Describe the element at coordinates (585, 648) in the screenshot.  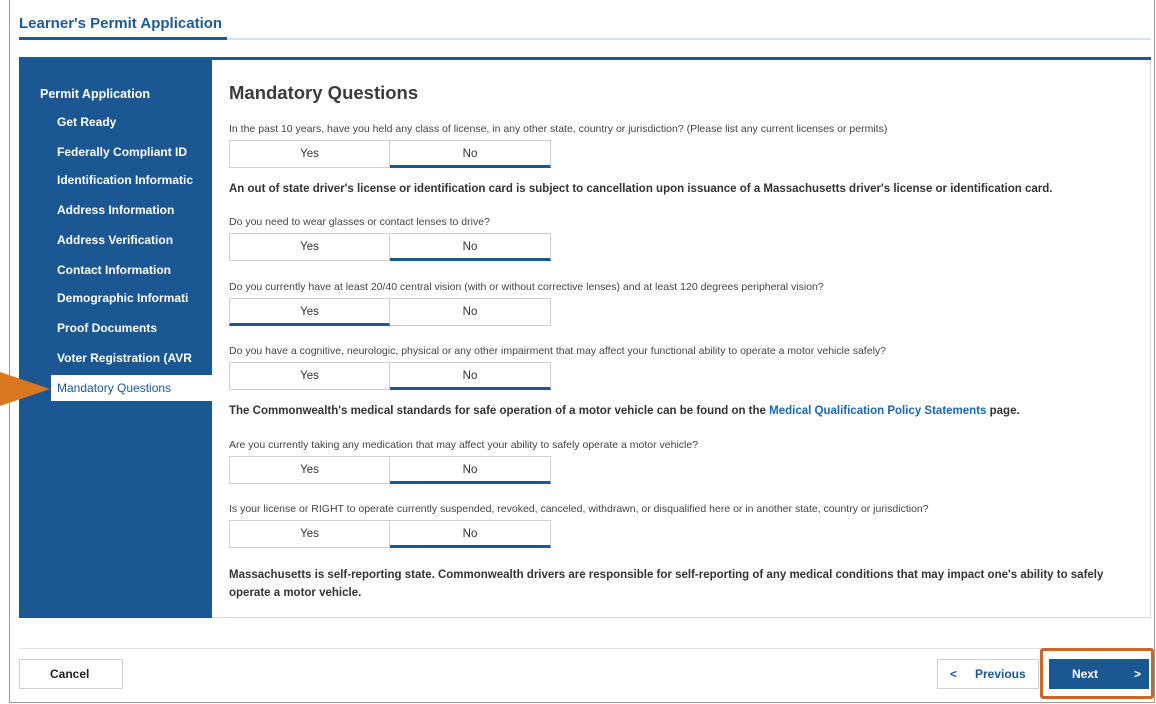
I see `footer-divider` at that location.